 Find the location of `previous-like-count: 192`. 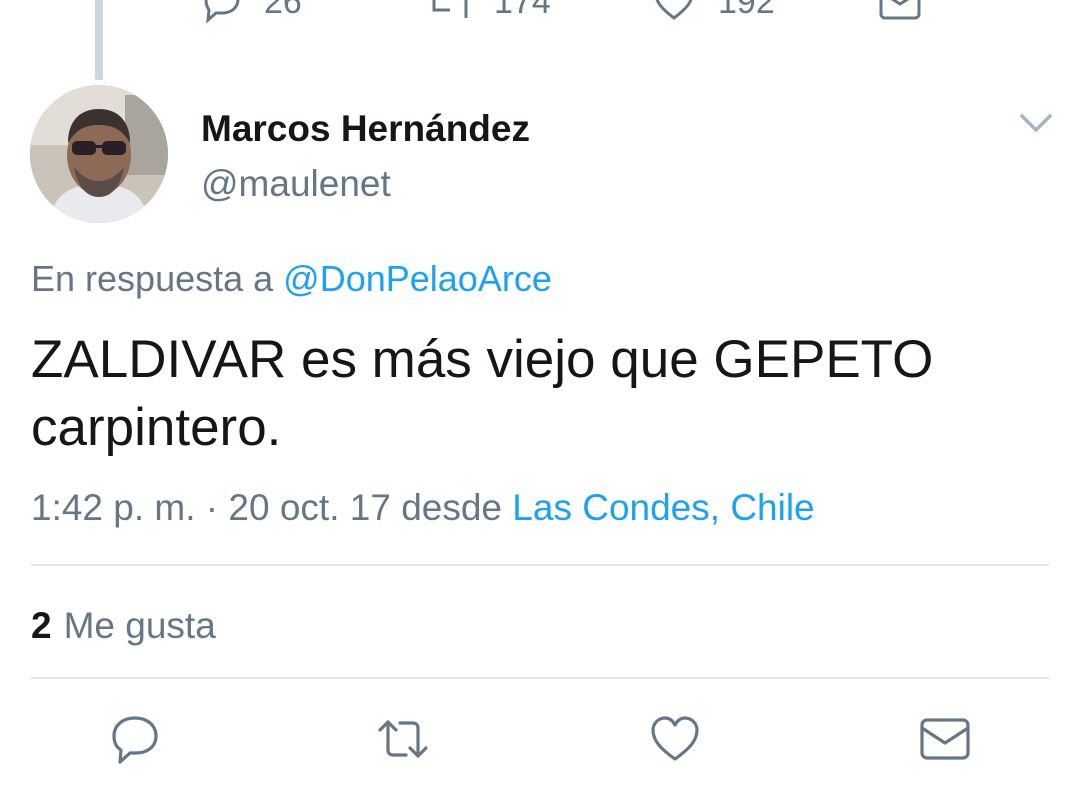

previous-like-count: 192 is located at coordinates (746, 10).